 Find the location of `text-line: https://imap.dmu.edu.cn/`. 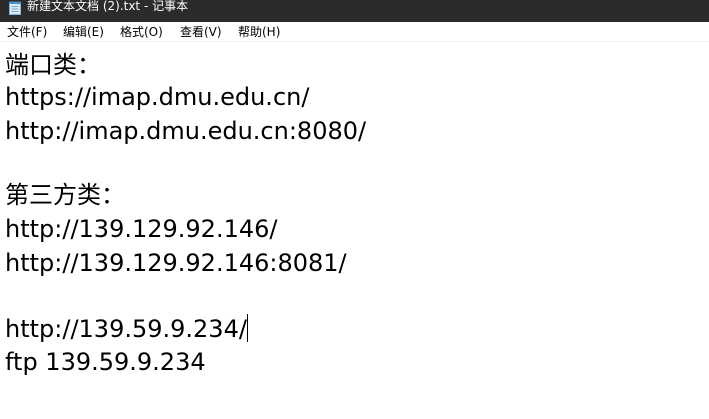

text-line: https://imap.dmu.edu.cn/ is located at coordinates (157, 97).